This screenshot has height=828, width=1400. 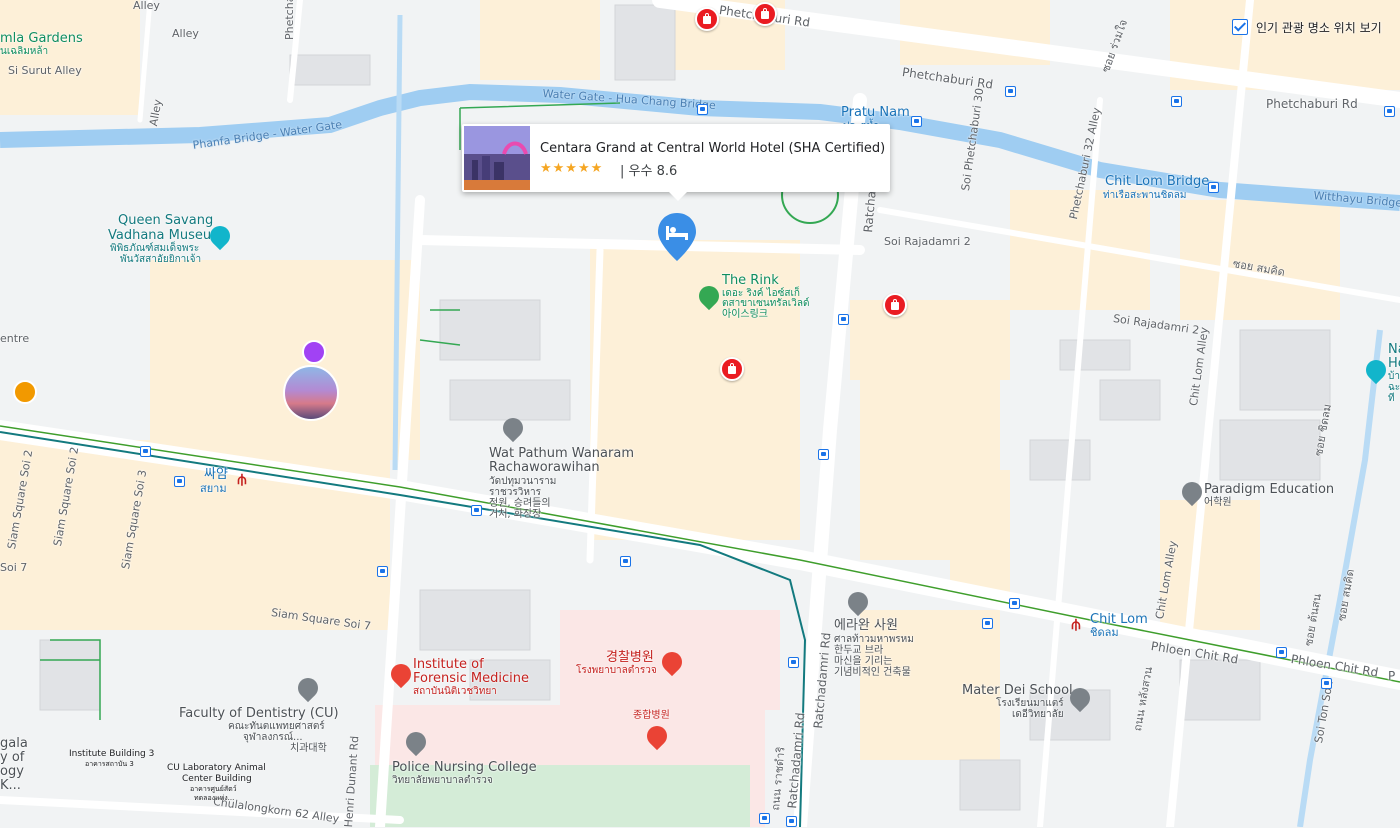 What do you see at coordinates (1017, 691) in the screenshot?
I see `poi-label: Mater Dei School` at bounding box center [1017, 691].